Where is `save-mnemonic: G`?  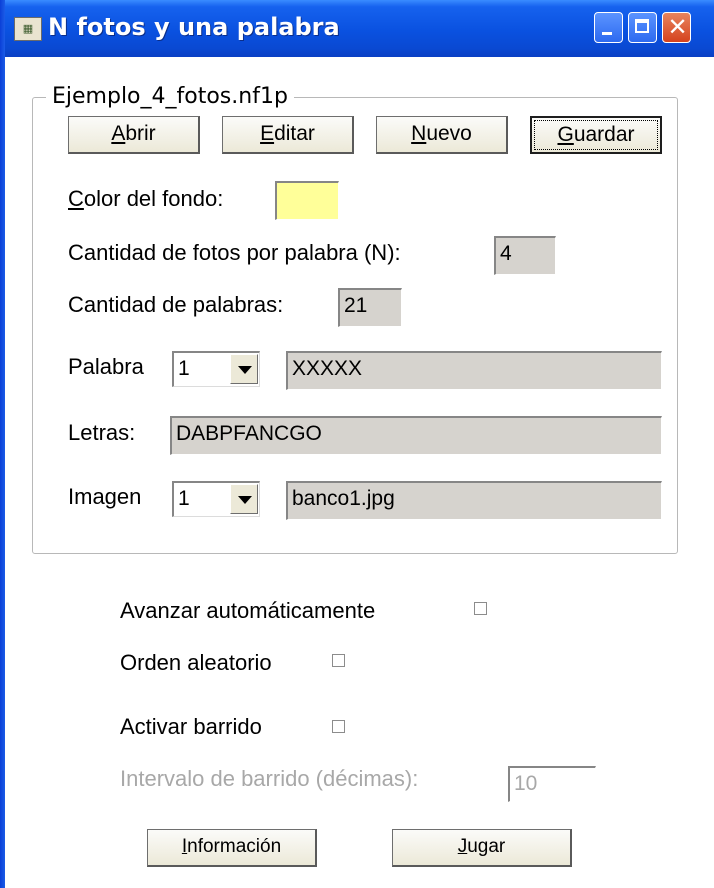 save-mnemonic: G is located at coordinates (565, 134).